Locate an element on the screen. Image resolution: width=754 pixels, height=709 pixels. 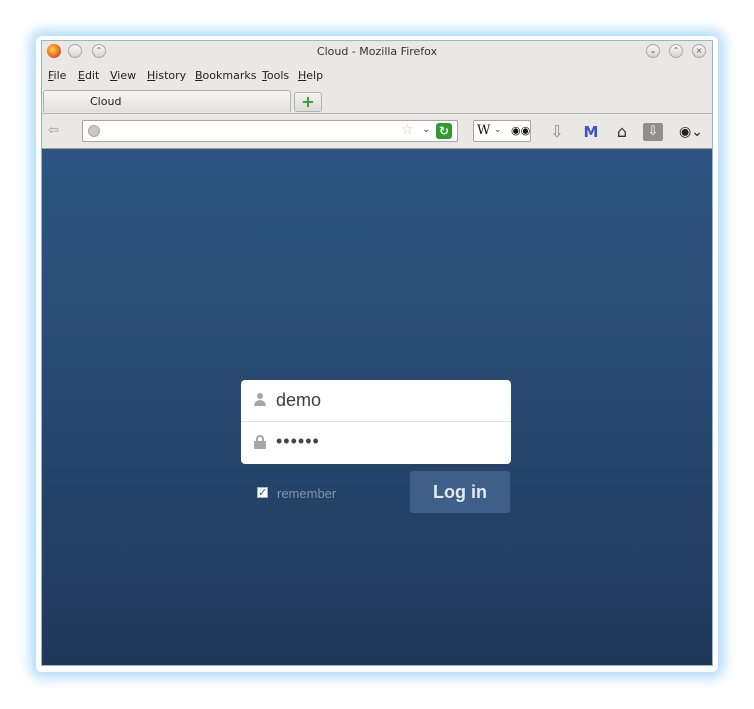
menu-view: View is located at coordinates (123, 75).